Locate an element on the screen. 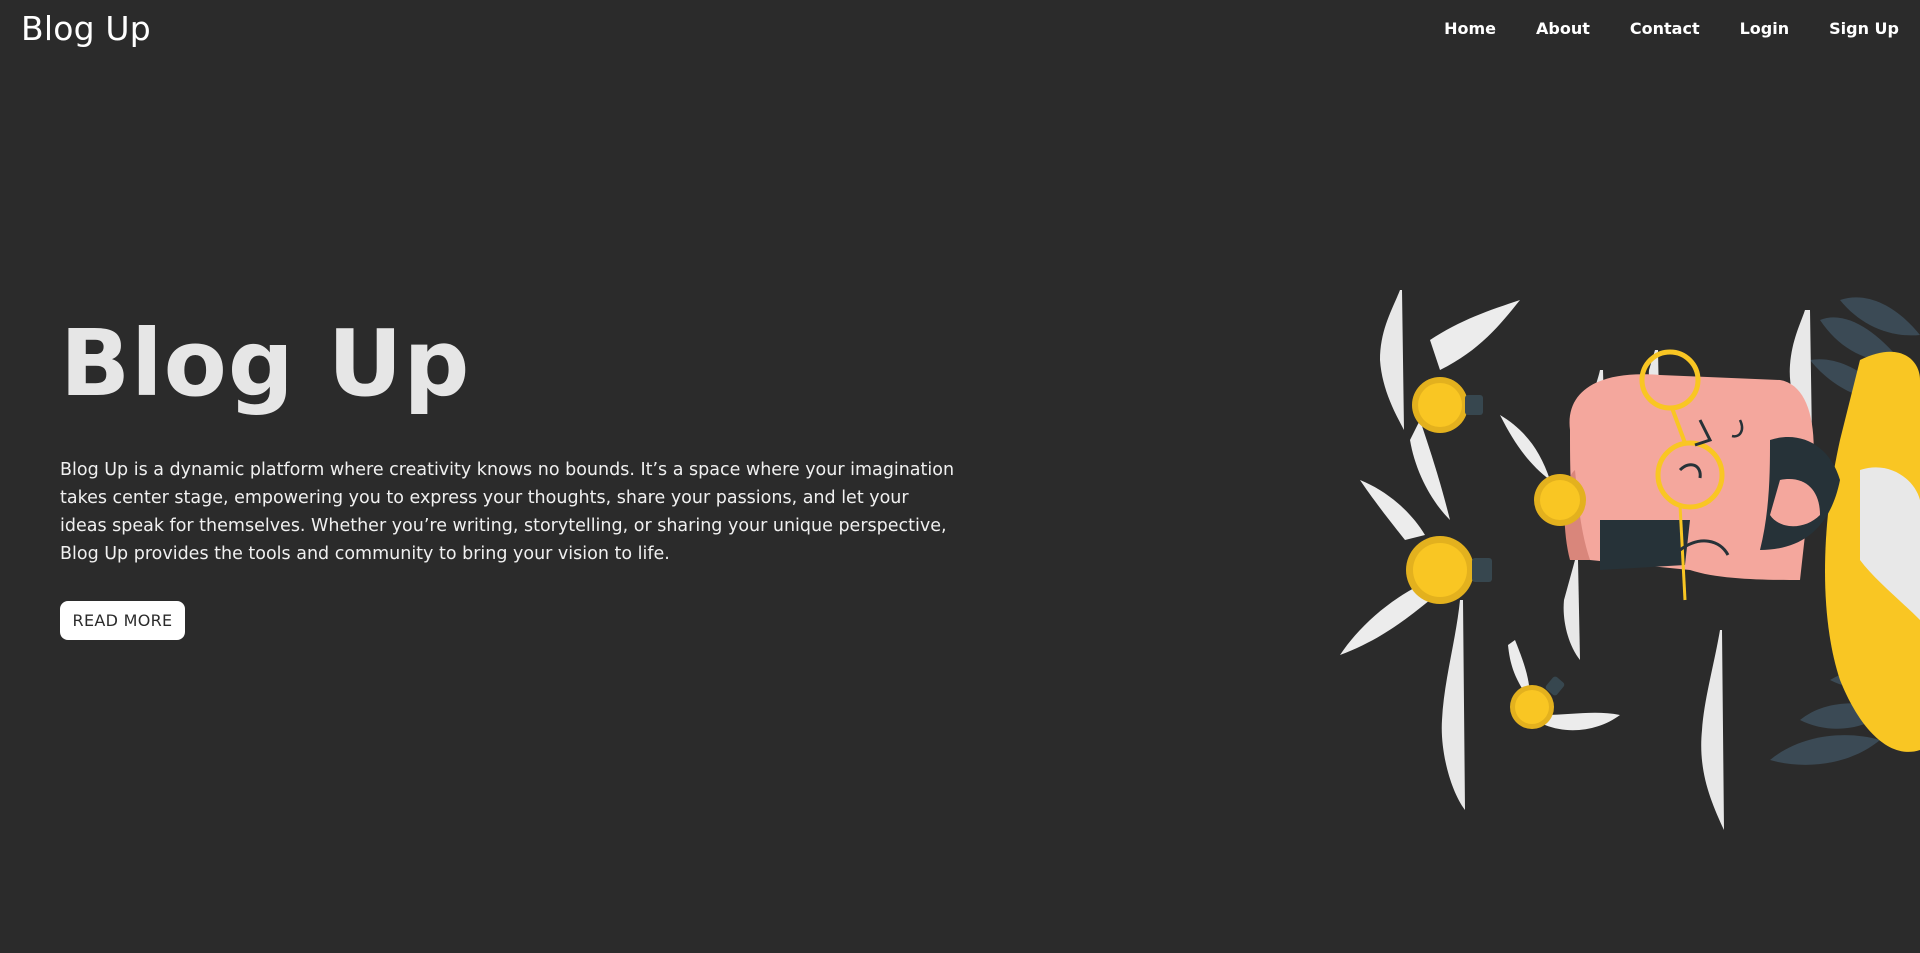  main-nav: Home About Contact Login Sign Up is located at coordinates (1661, 29).